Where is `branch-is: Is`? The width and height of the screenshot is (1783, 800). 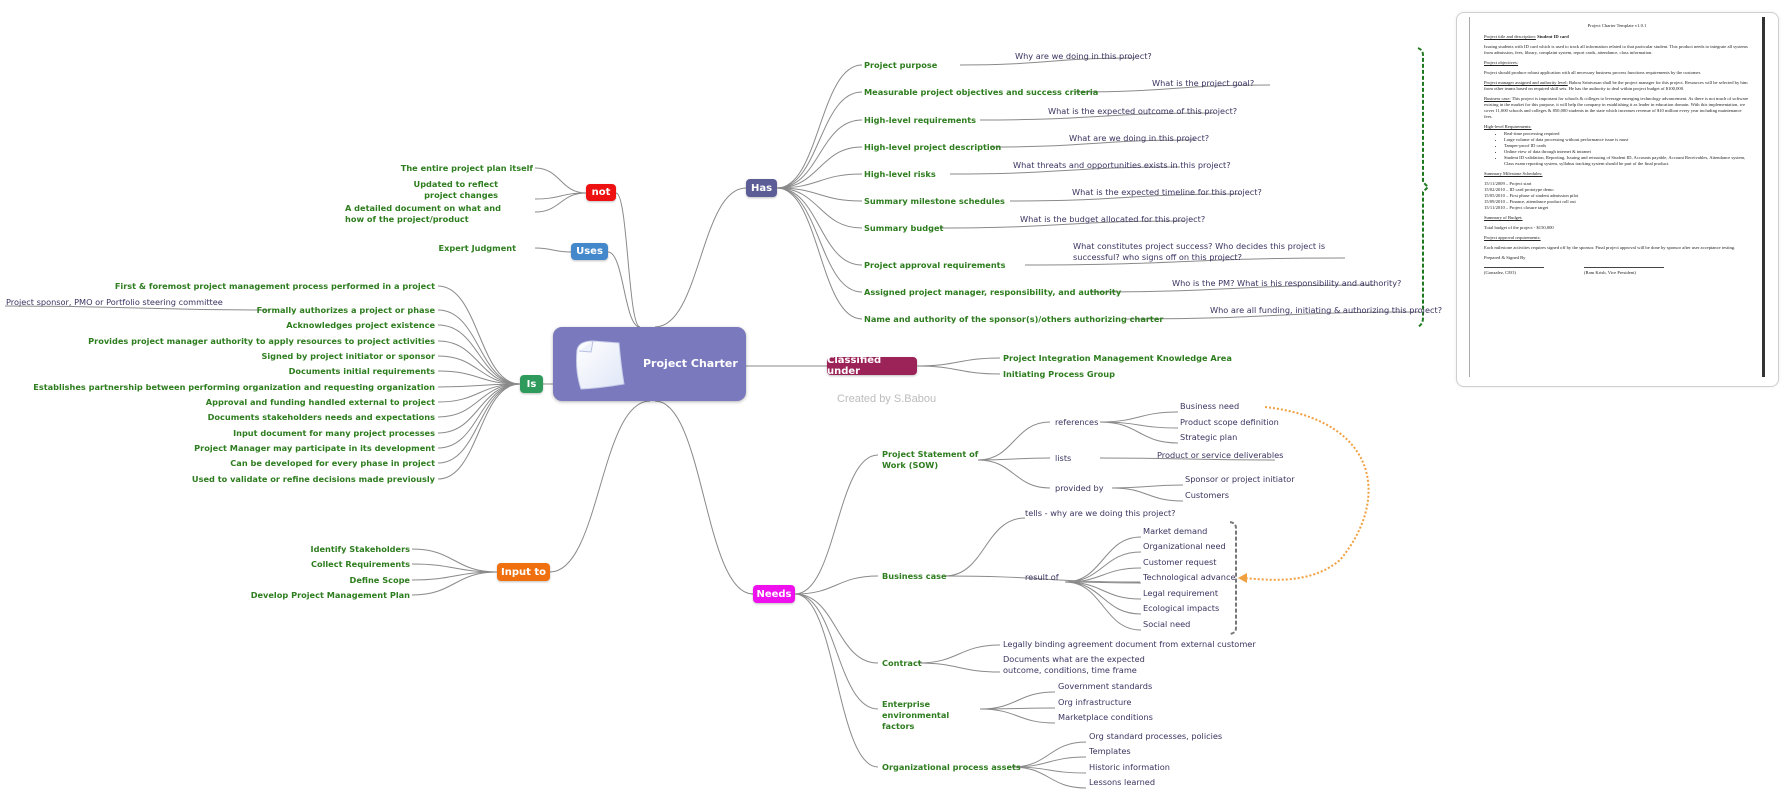
branch-is: Is is located at coordinates (531, 384).